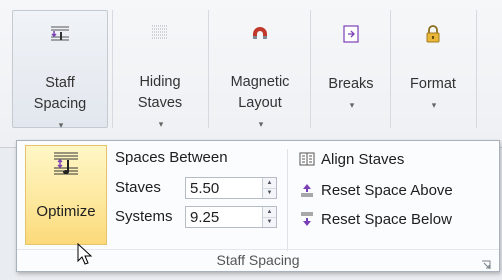 The image size is (502, 280). I want to click on systems-value: 9.25, so click(204, 217).